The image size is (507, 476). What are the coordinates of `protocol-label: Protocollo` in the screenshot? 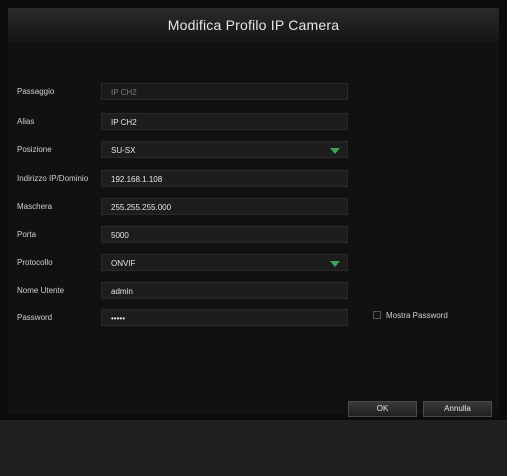 It's located at (35, 262).